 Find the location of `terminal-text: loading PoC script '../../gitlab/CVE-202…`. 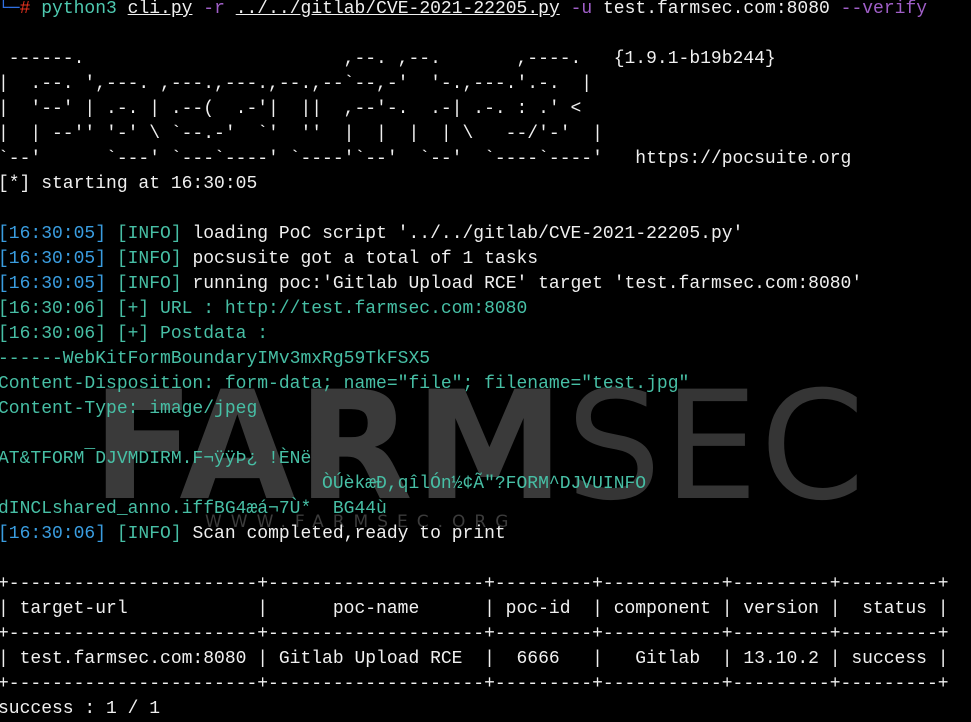

terminal-text: loading PoC script '../../gitlab/CVE-202… is located at coordinates (468, 234).